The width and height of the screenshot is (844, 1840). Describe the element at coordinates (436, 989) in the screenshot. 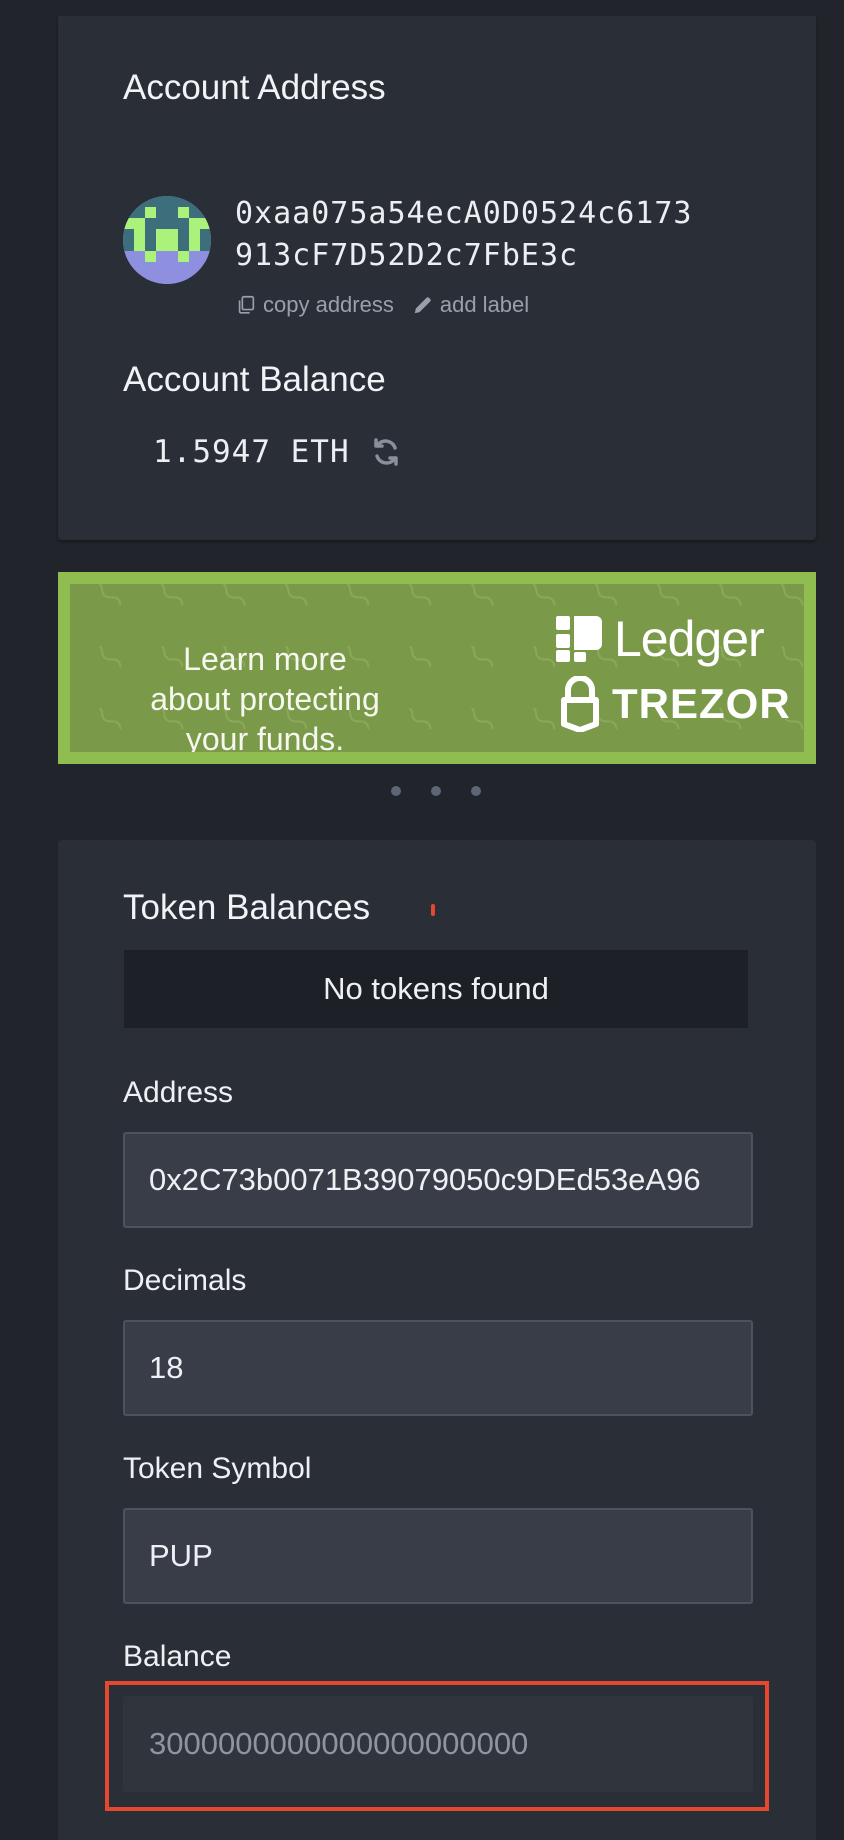

I see `no-tokens-message: No tokens found` at that location.